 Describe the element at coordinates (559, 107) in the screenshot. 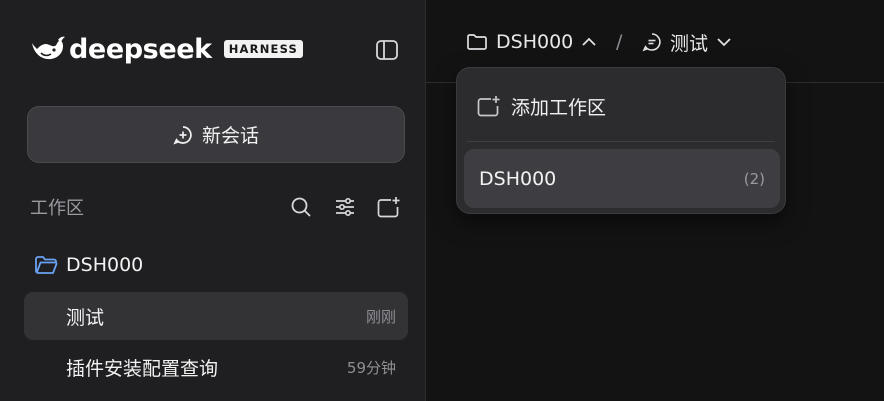

I see `add-workspace-label: 添加工作区` at that location.